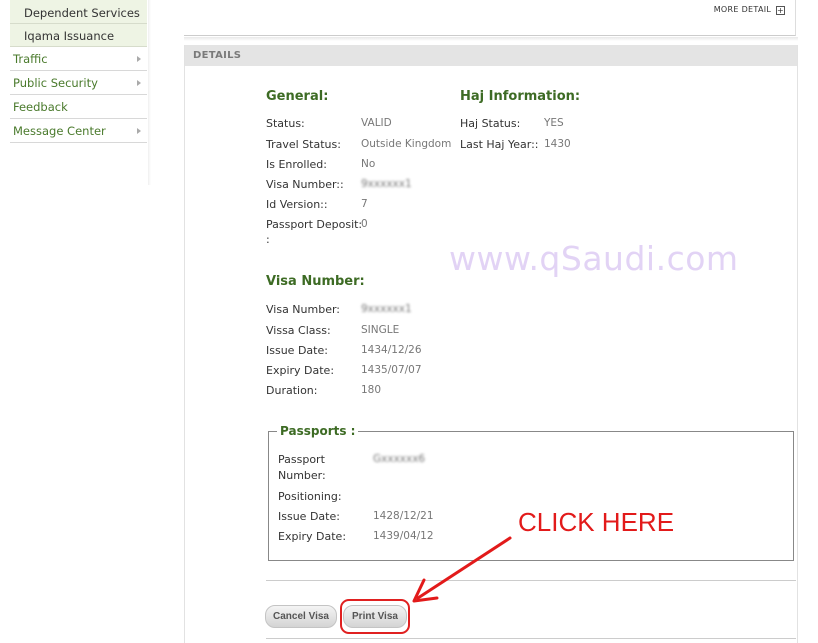  I want to click on sidebar-divider, so click(149, 92).